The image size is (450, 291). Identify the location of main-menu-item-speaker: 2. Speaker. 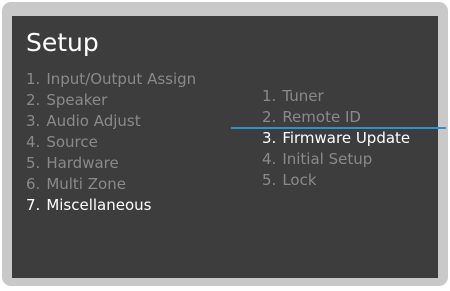
(111, 100).